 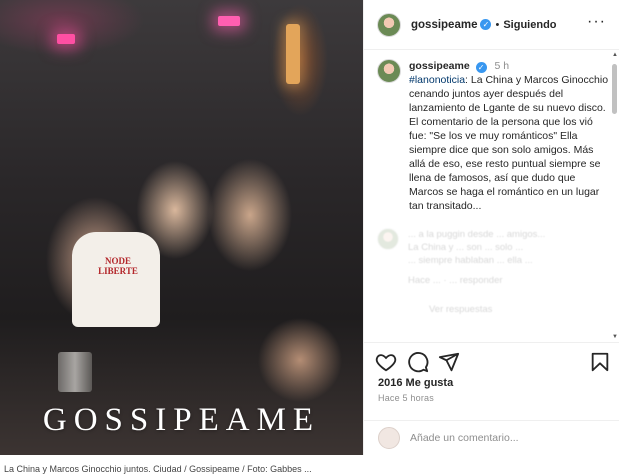 I want to click on send-icon, so click(x=449, y=362).